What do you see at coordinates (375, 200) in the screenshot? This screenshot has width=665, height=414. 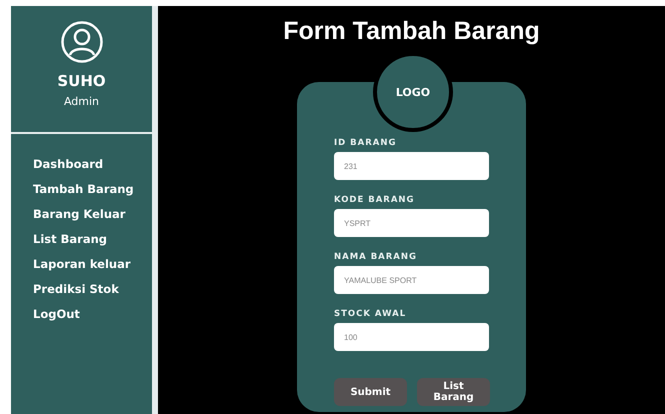 I see `field-label: KODE BARANG` at bounding box center [375, 200].